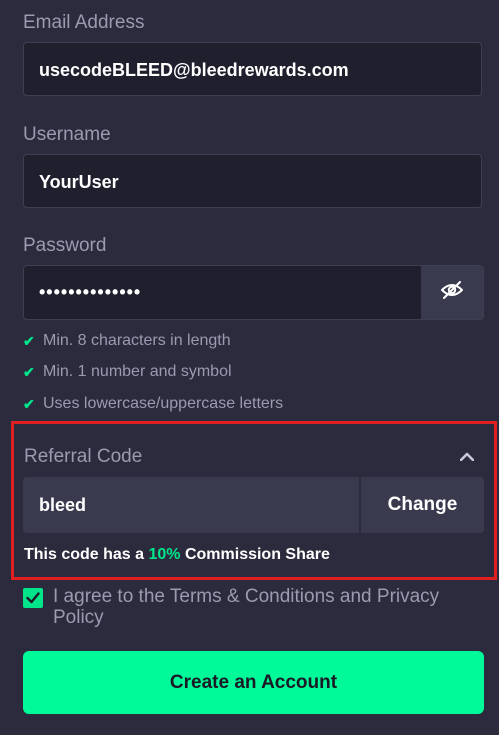 The width and height of the screenshot is (499, 735). I want to click on password-rule-text: Min. 8 characters in length, so click(137, 340).